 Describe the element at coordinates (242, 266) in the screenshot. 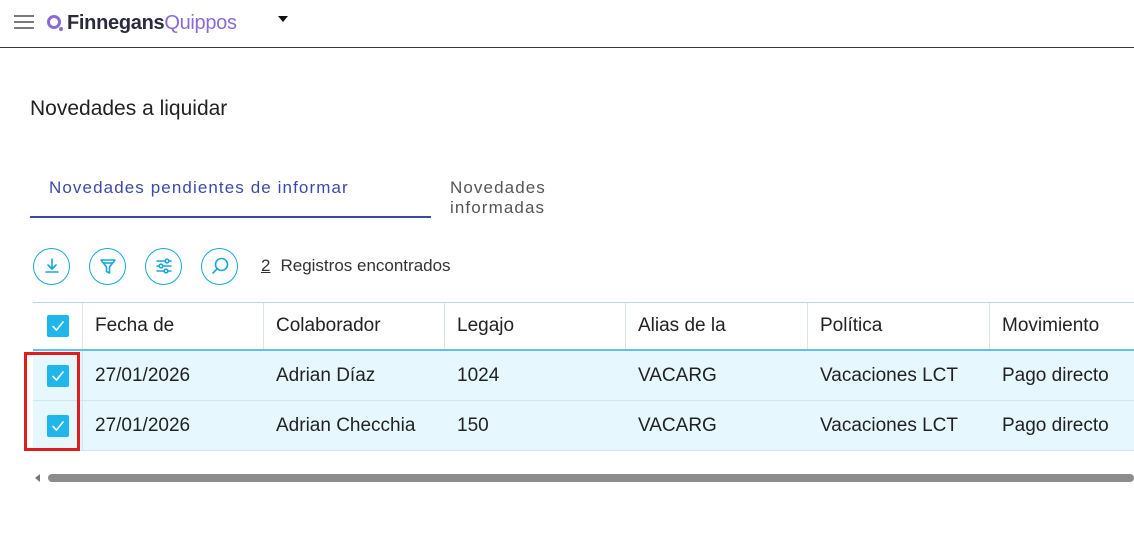

I see `toolbar: 2 Registros encontrados` at that location.